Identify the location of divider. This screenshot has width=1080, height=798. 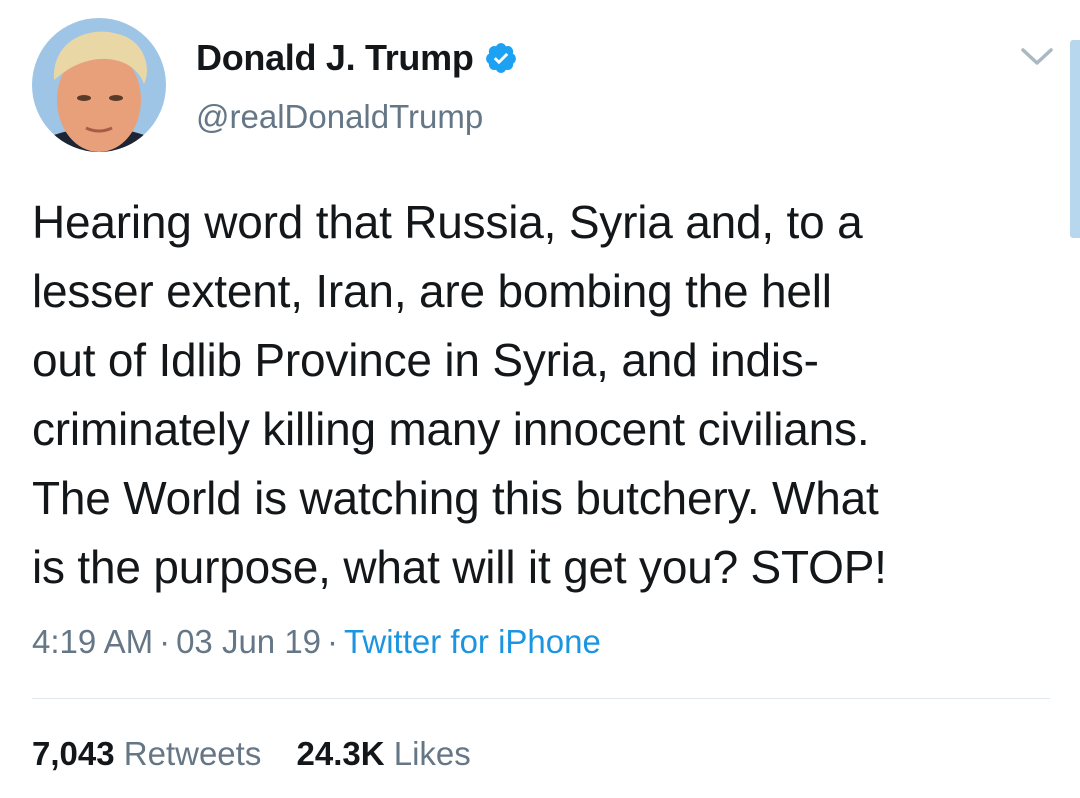
(541, 698).